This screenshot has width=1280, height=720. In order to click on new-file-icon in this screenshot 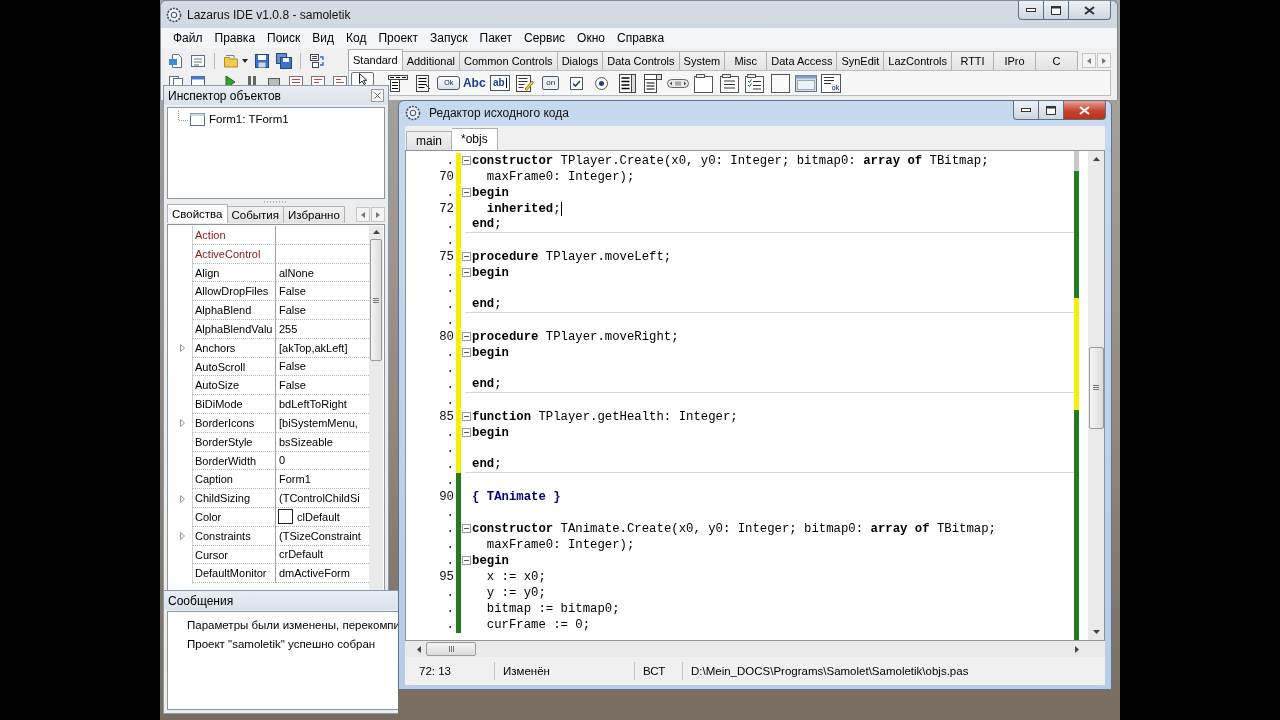, I will do `click(176, 61)`.